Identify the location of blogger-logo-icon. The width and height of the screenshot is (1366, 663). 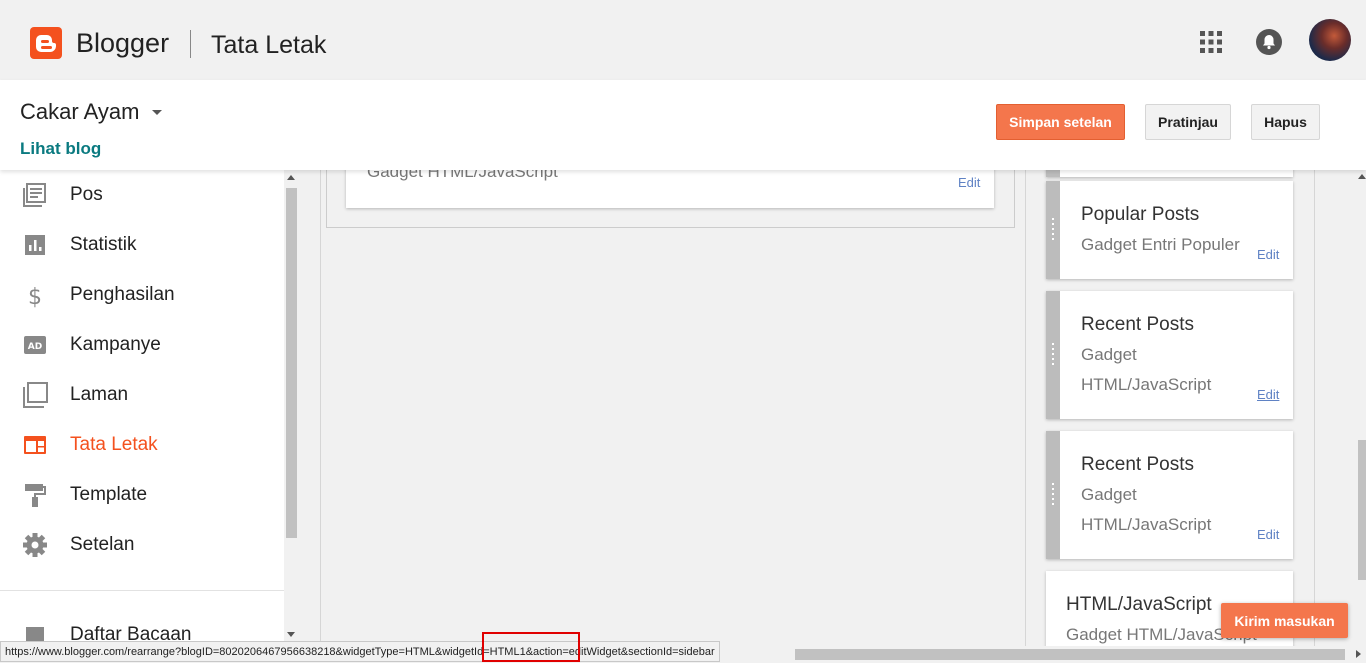
(46, 43).